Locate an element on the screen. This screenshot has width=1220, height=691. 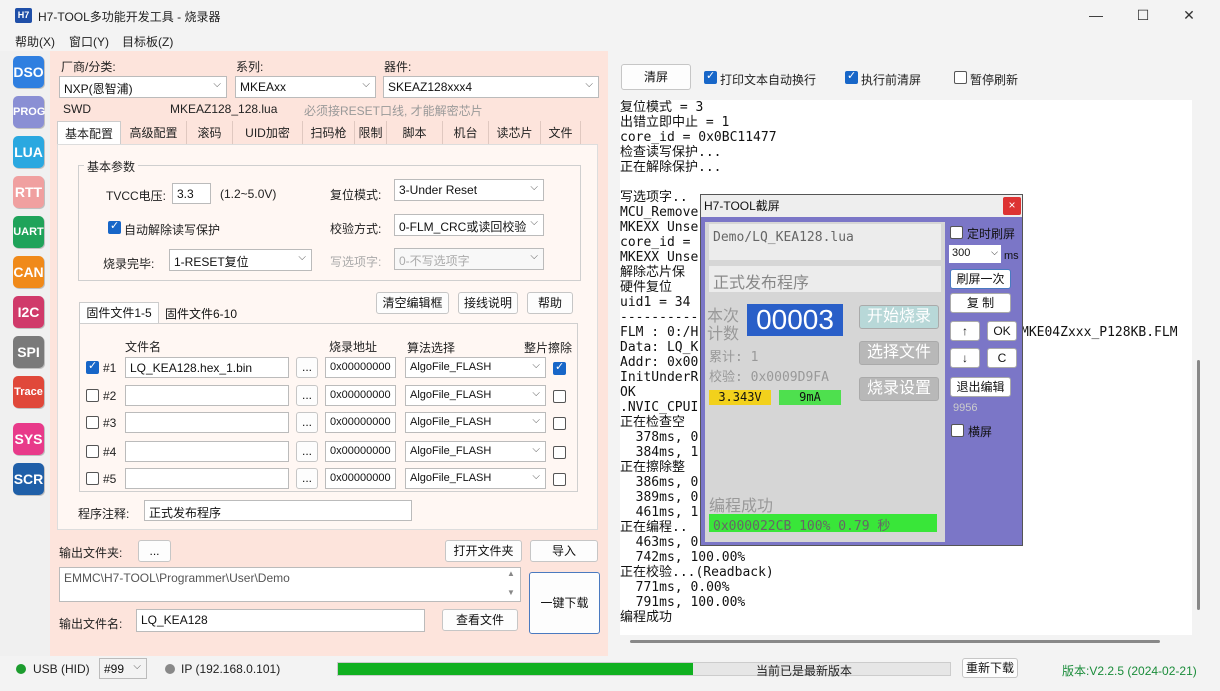
sidebar-lua-button: LUA is located at coordinates (28, 152).